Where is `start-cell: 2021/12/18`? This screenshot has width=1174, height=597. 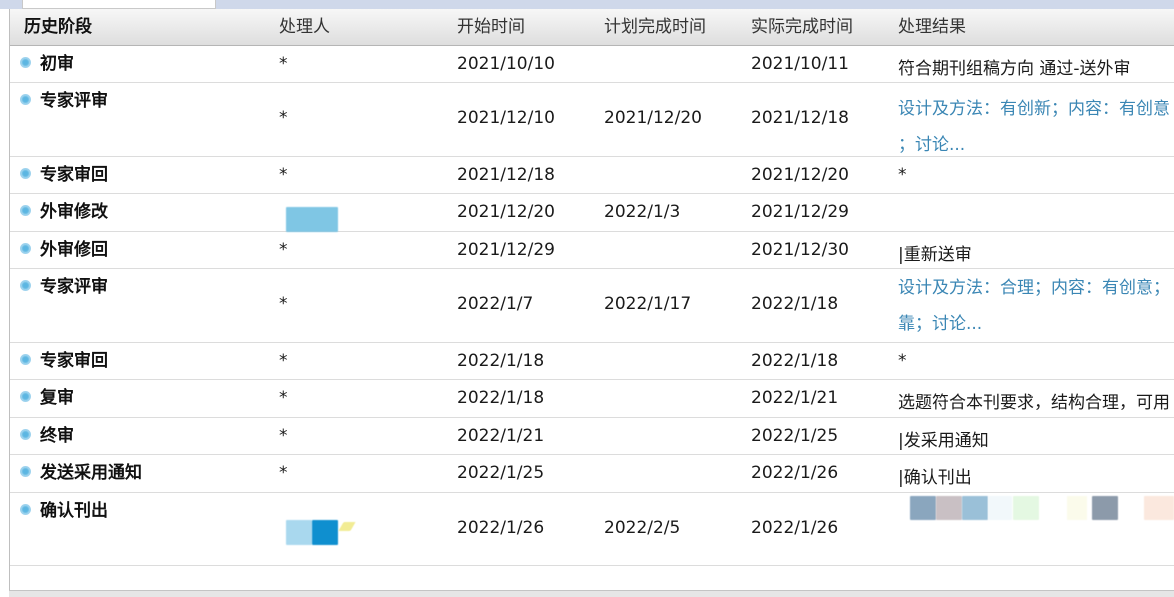 start-cell: 2021/12/18 is located at coordinates (506, 175).